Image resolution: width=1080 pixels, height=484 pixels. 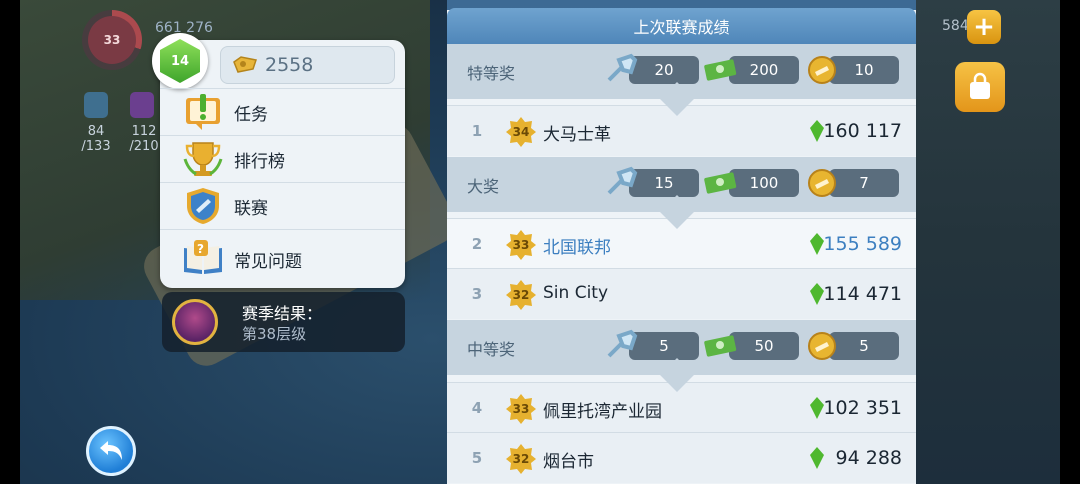 What do you see at coordinates (764, 346) in the screenshot?
I see `reward-value: 50` at bounding box center [764, 346].